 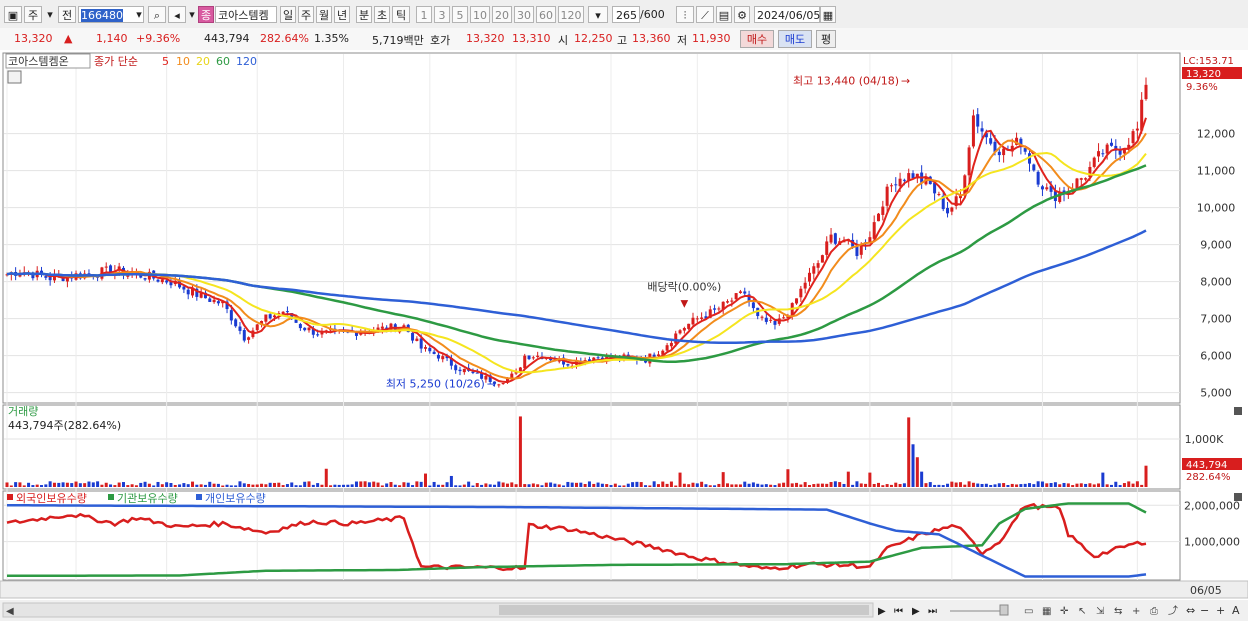 What do you see at coordinates (932, 611) in the screenshot?
I see `last-page-icon: ⏭` at bounding box center [932, 611].